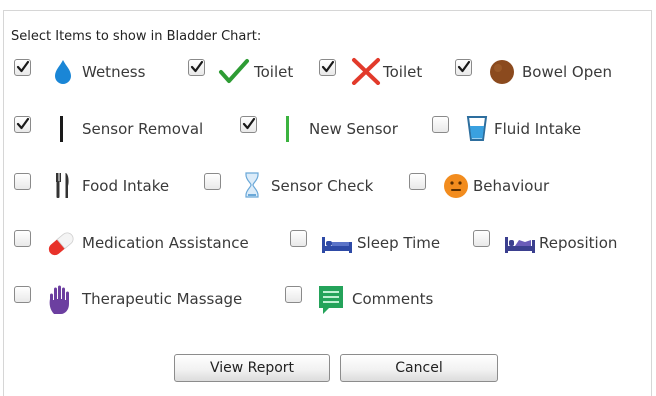 The image size is (656, 396). I want to click on green-check-icon, so click(234, 71).